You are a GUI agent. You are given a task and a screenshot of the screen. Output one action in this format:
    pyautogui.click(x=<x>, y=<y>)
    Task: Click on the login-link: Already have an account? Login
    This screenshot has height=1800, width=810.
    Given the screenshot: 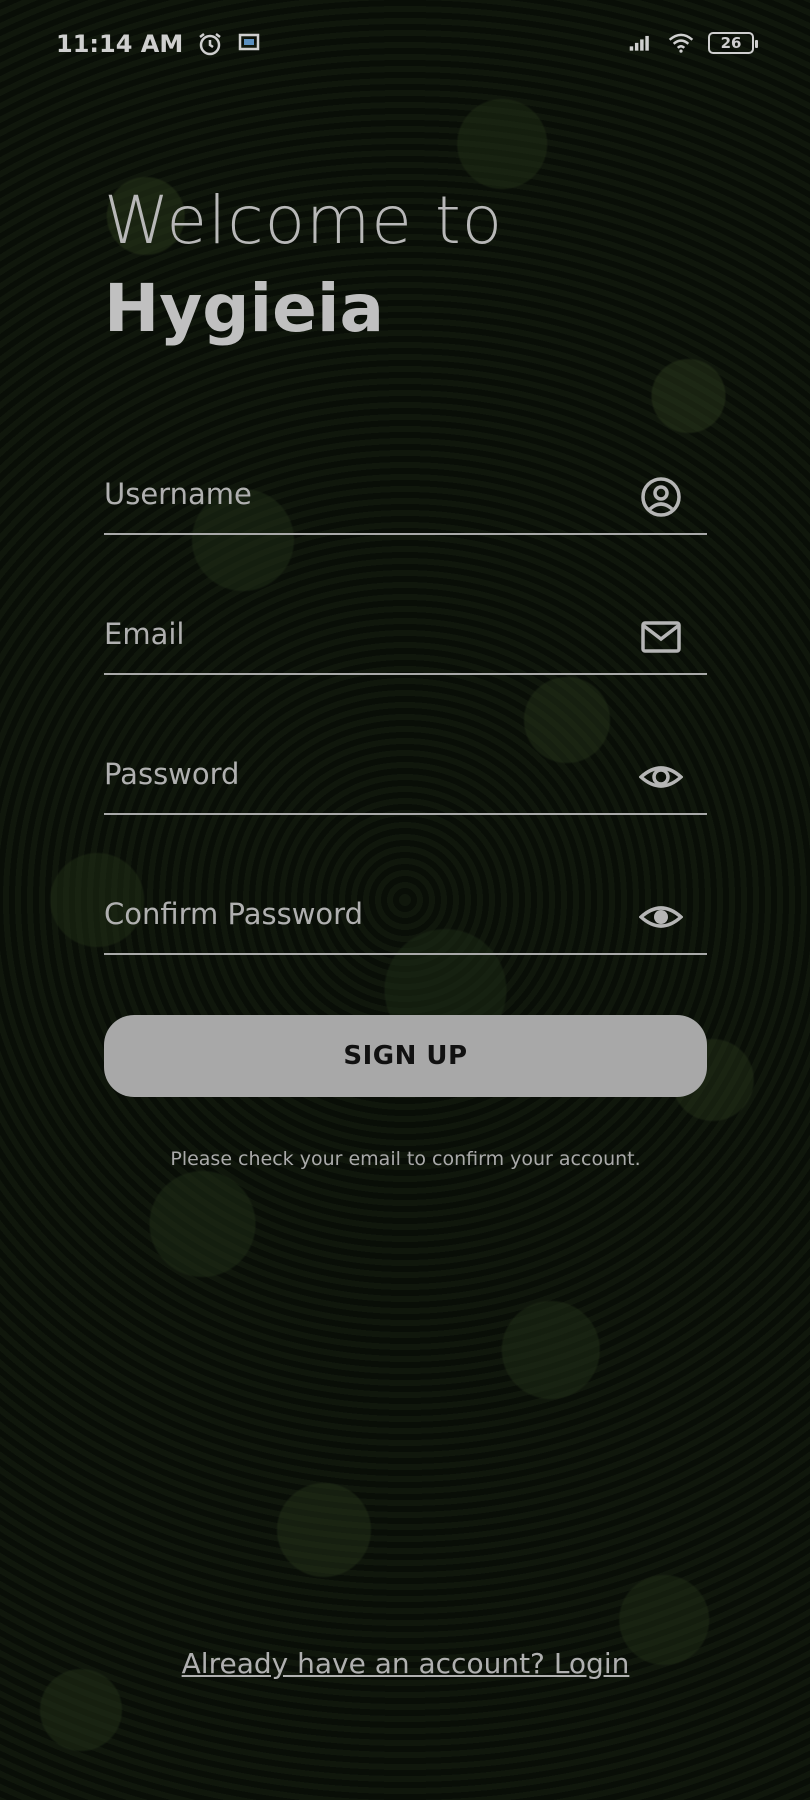 What is the action you would take?
    pyautogui.click(x=405, y=1663)
    